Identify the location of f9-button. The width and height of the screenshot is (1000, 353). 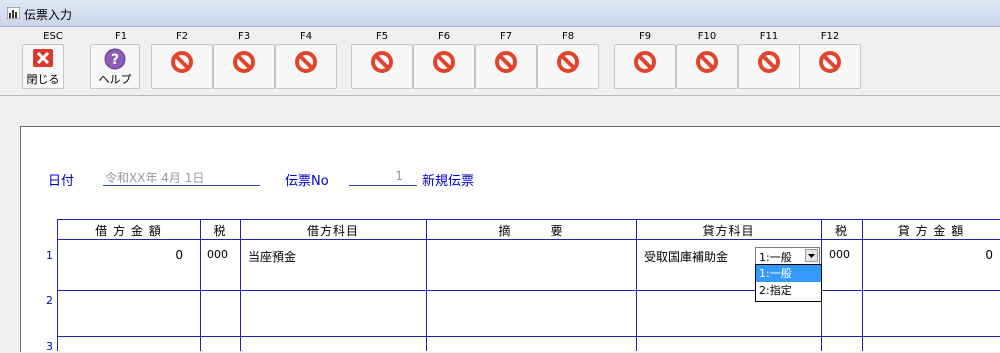
(645, 66).